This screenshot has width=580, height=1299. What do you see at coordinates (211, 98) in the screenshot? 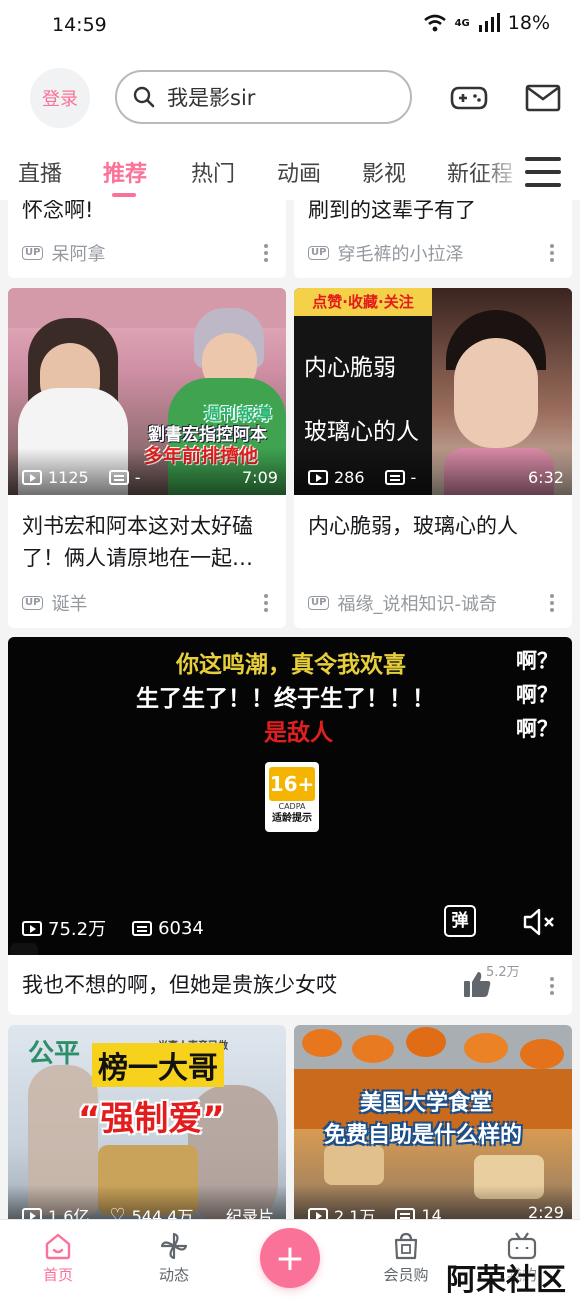
I see `search-placeholder: 我是影sir` at bounding box center [211, 98].